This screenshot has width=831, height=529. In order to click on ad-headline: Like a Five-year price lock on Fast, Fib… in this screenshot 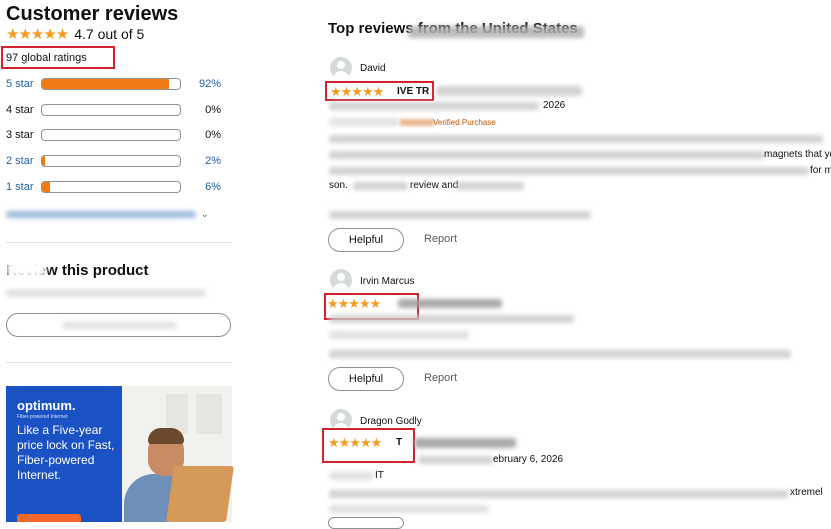, I will do `click(66, 452)`.